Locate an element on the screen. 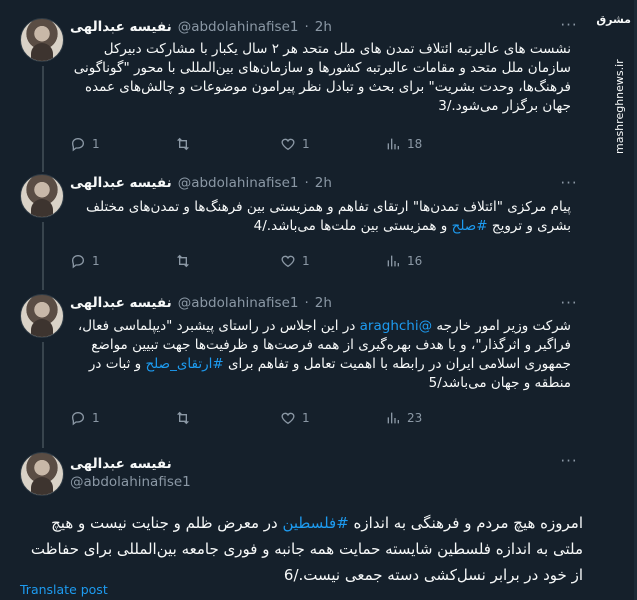 This screenshot has width=637, height=600. tweet-text-segment: امروزه هیچ مردم و فرهنگی به اندازه is located at coordinates (465, 523).